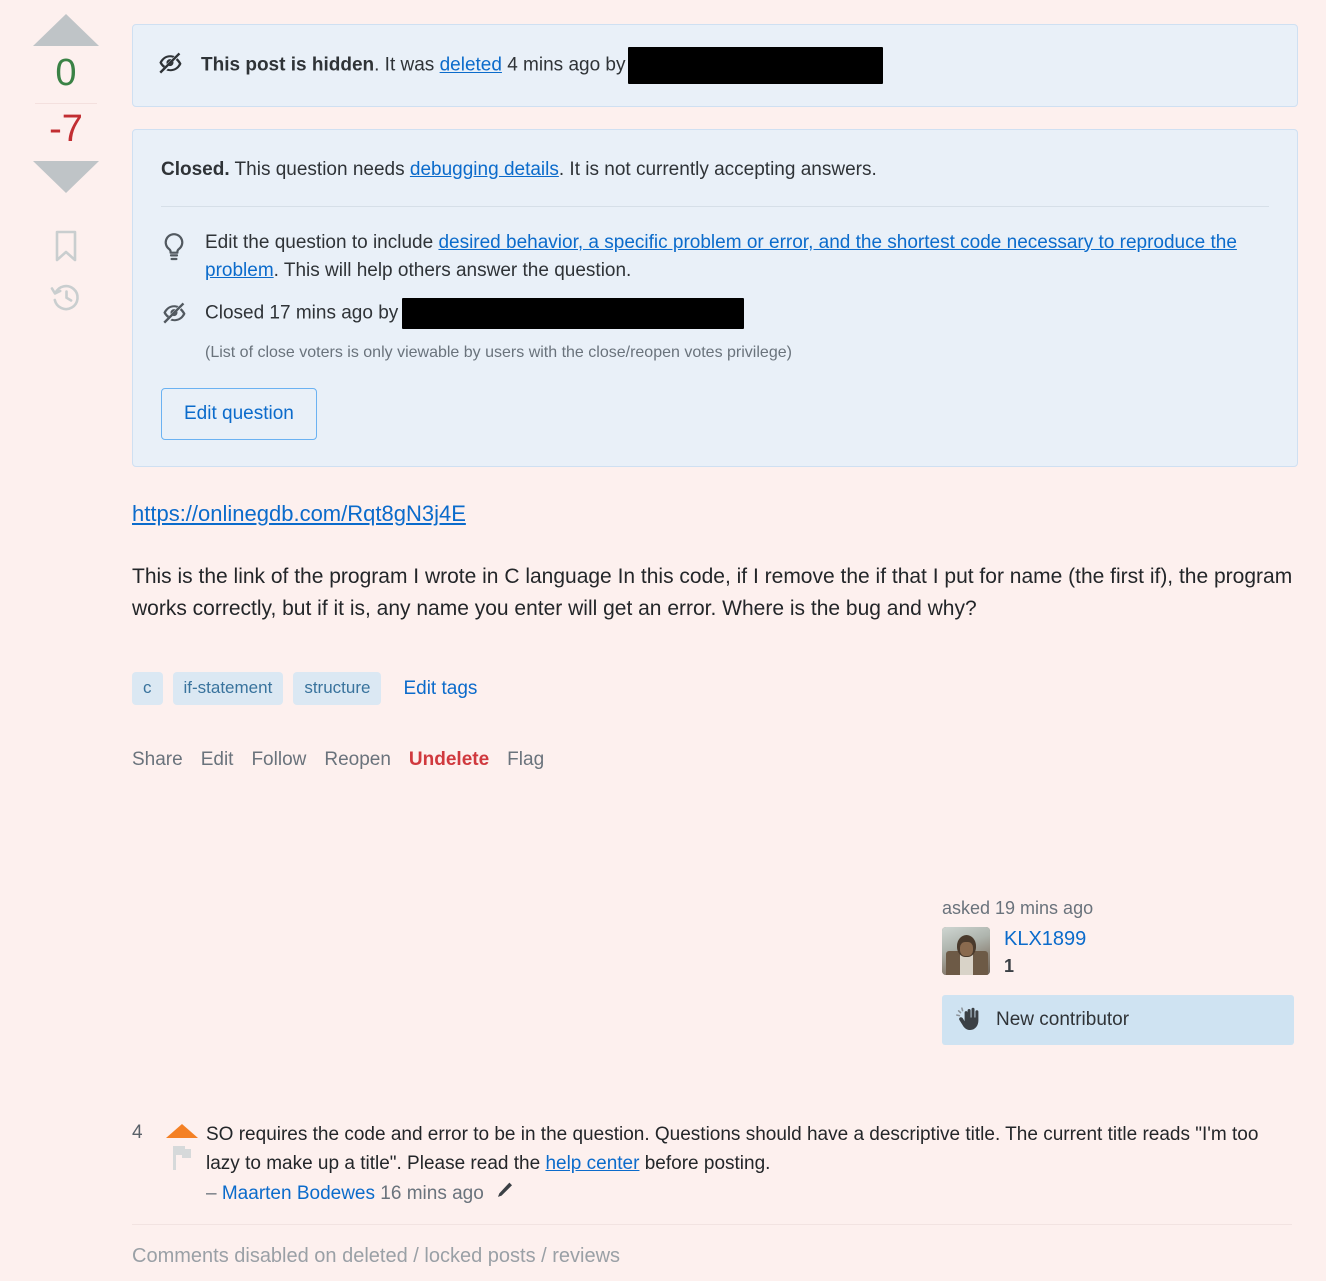  What do you see at coordinates (705, 1164) in the screenshot?
I see `comment-text-part-2: before posting.` at bounding box center [705, 1164].